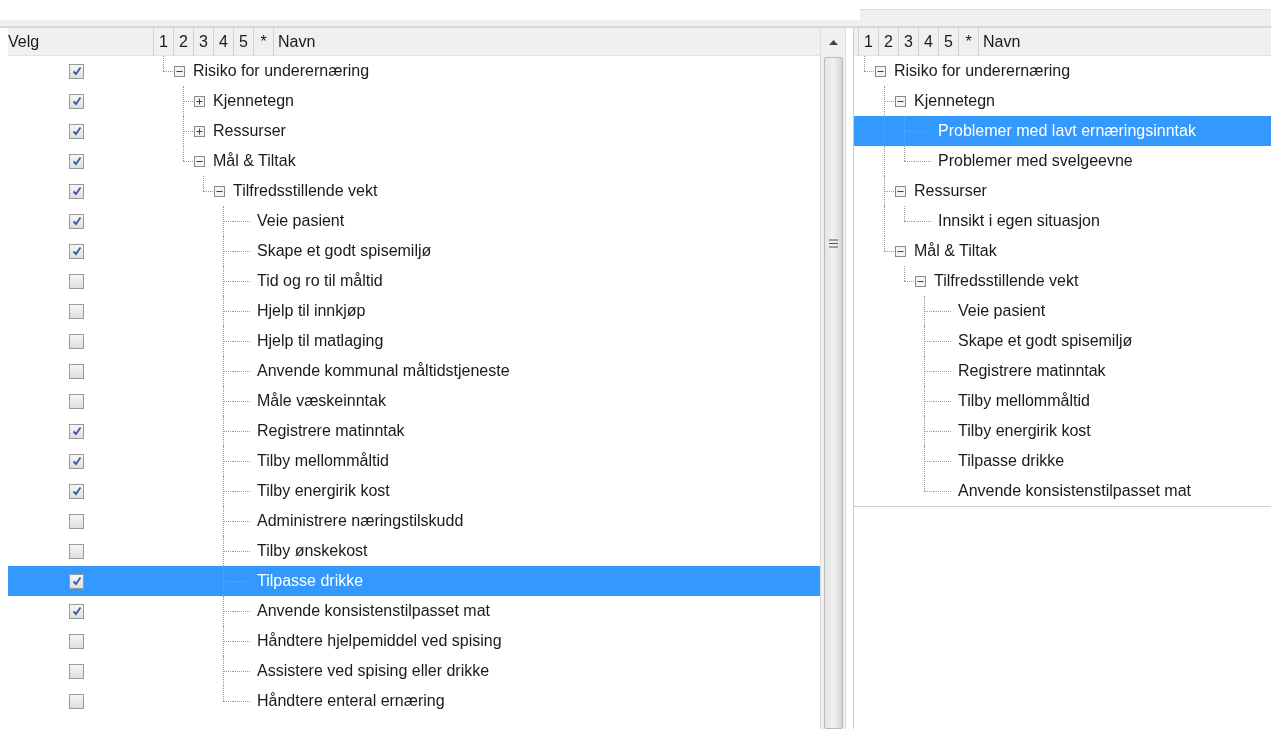 This screenshot has height=729, width=1271. What do you see at coordinates (414, 371) in the screenshot?
I see `tree-row: Anvende kommunal måltidstjeneste` at bounding box center [414, 371].